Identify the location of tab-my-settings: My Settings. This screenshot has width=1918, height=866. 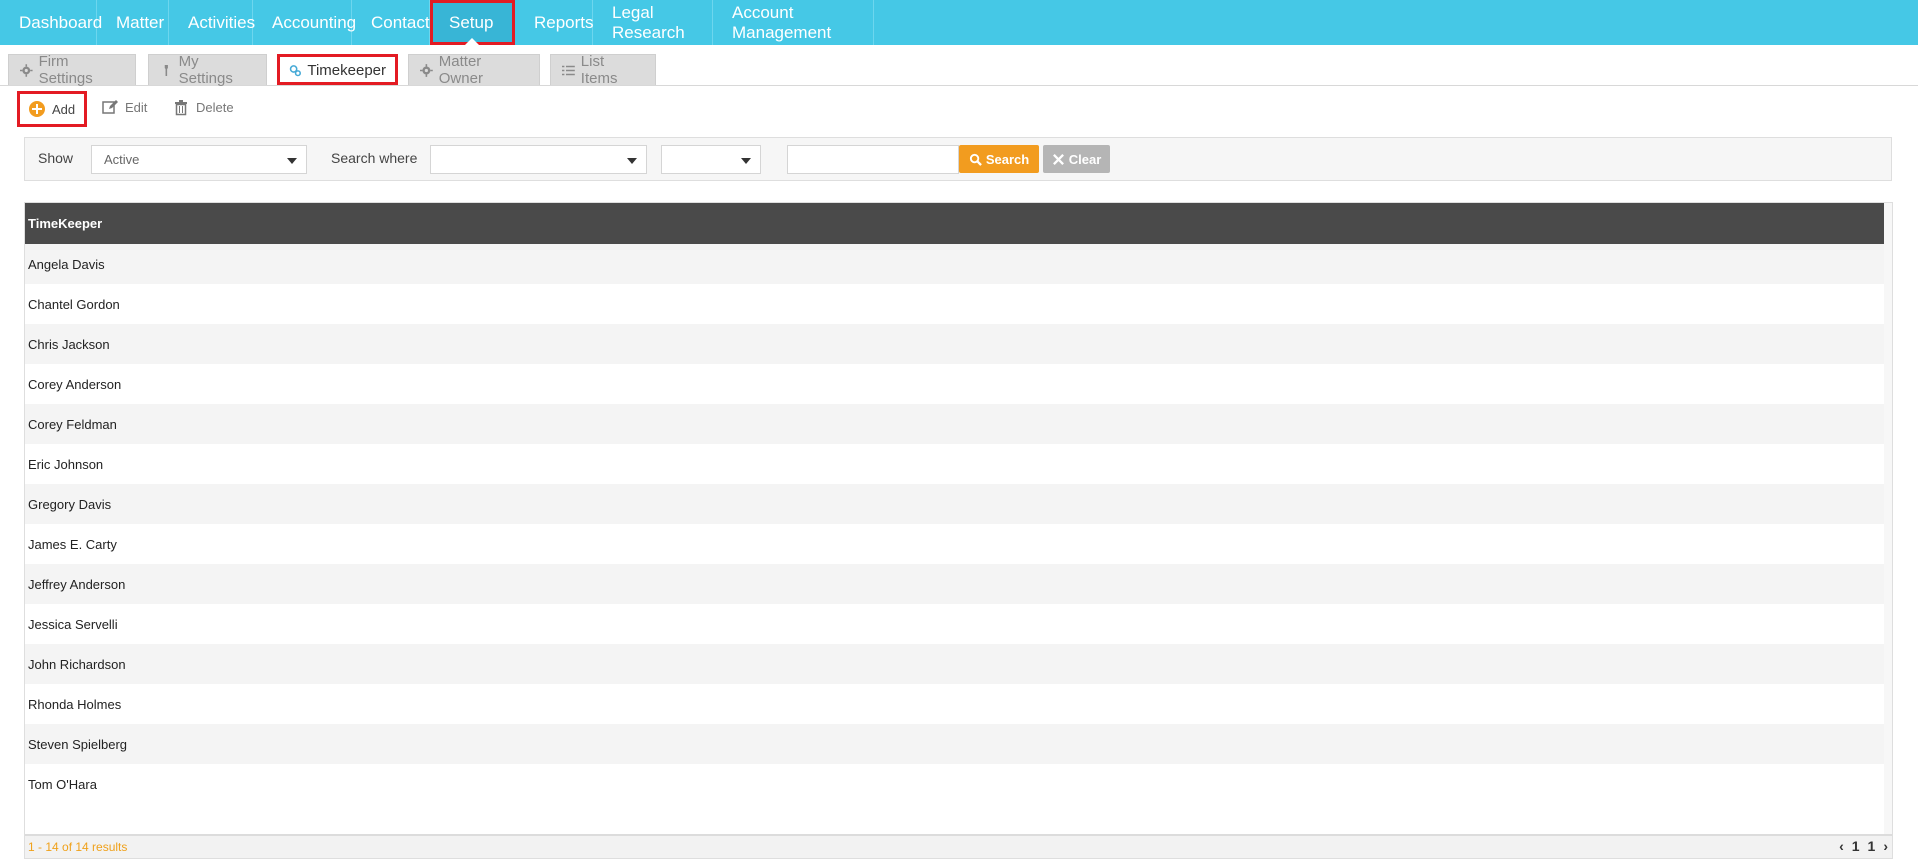
(207, 70).